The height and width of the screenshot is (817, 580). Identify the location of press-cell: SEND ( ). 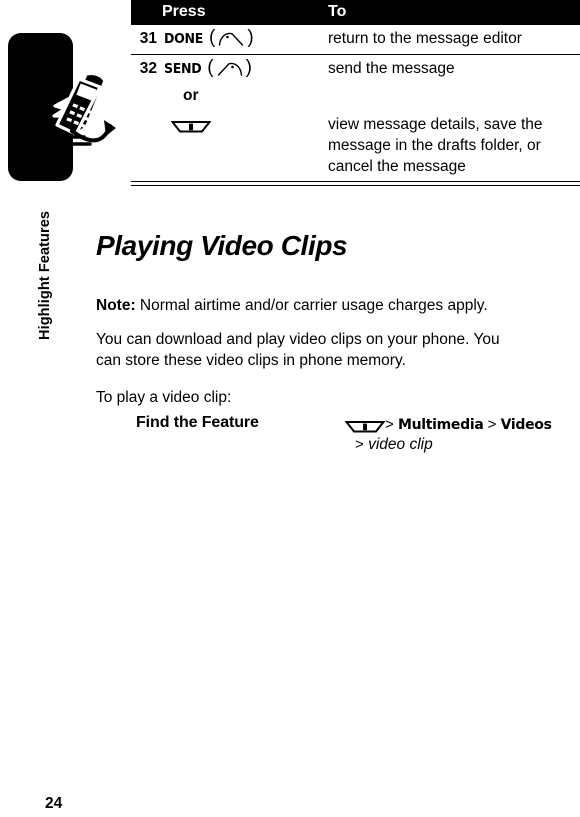
(208, 67).